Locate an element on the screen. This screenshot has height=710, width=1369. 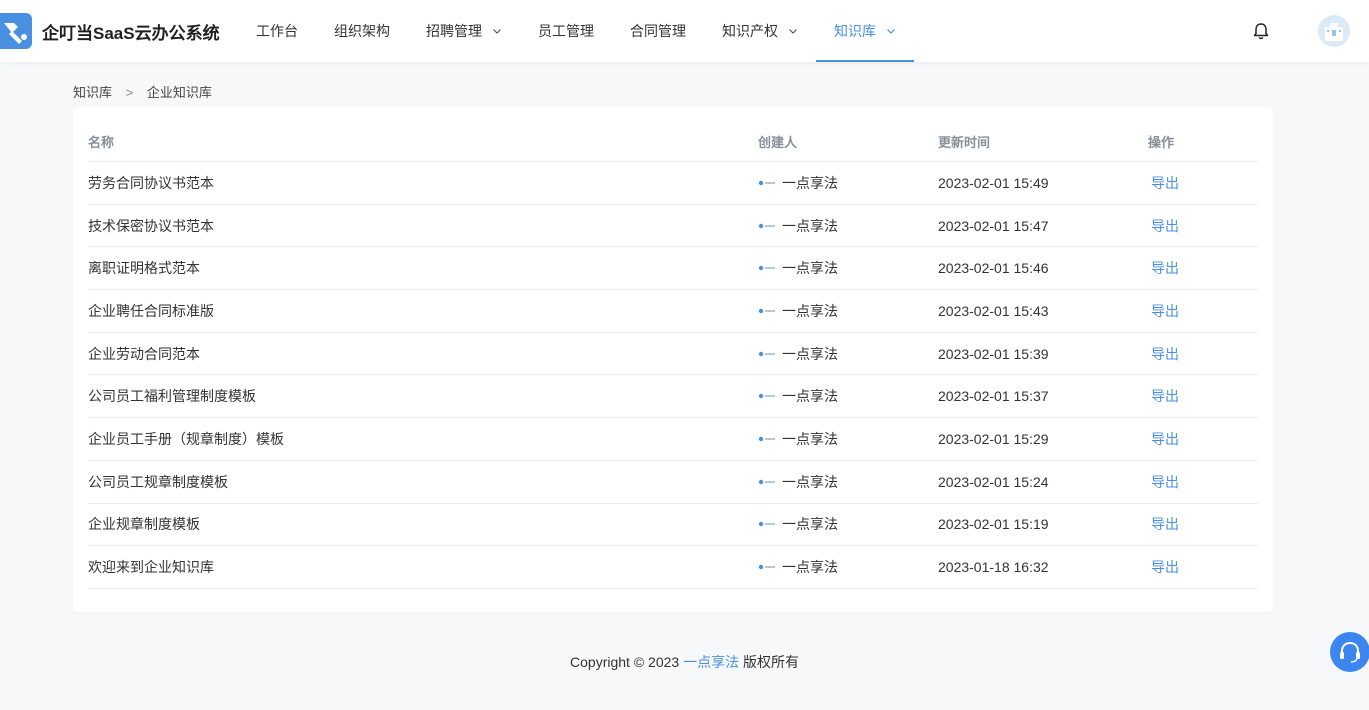
nav-item-1: 组织架构 is located at coordinates (362, 31).